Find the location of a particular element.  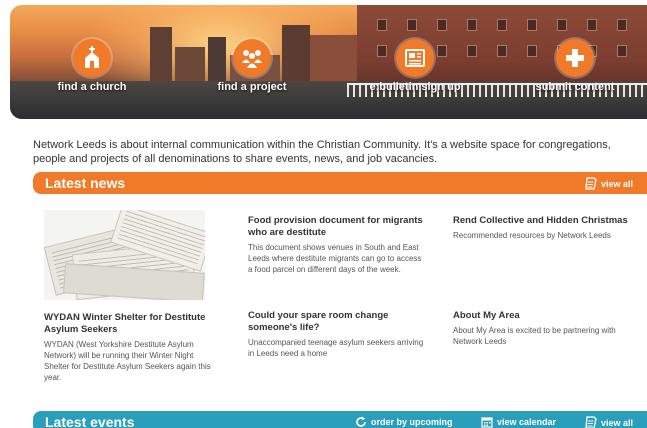

events-view-all-link: view all is located at coordinates (609, 422).